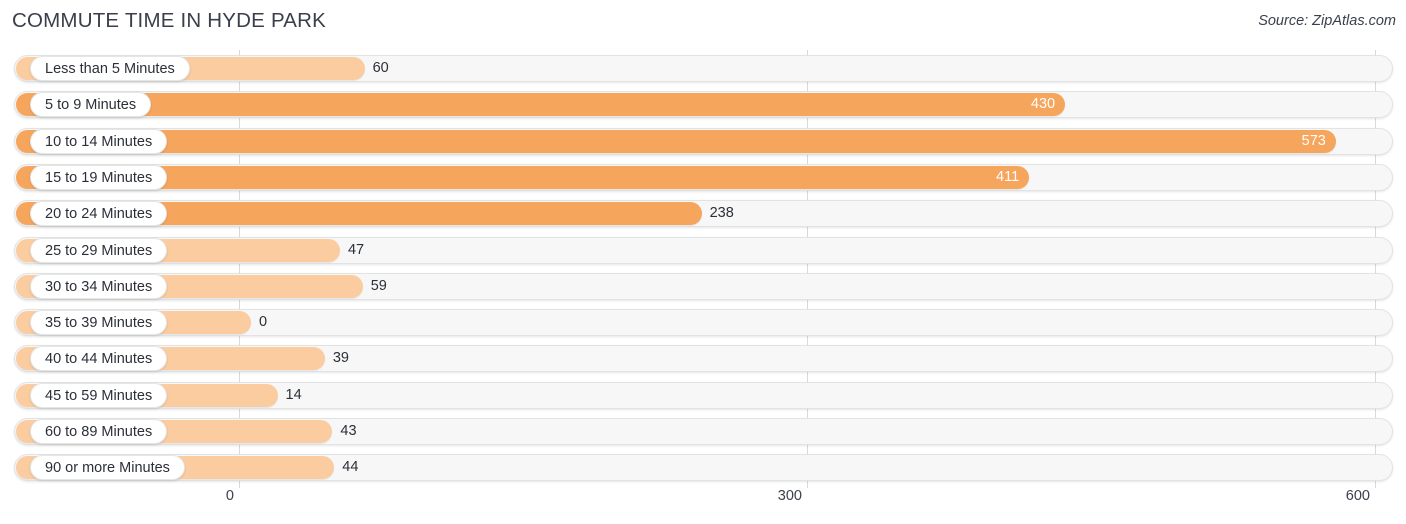 The image size is (1406, 524). I want to click on page-title: COMMUTE TIME IN HYDE PARK, so click(169, 20).